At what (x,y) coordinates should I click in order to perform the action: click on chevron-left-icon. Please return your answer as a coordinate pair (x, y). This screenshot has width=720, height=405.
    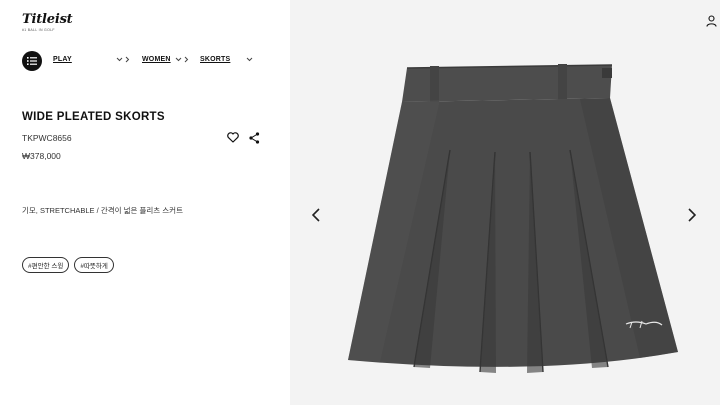
    Looking at the image, I should click on (316, 215).